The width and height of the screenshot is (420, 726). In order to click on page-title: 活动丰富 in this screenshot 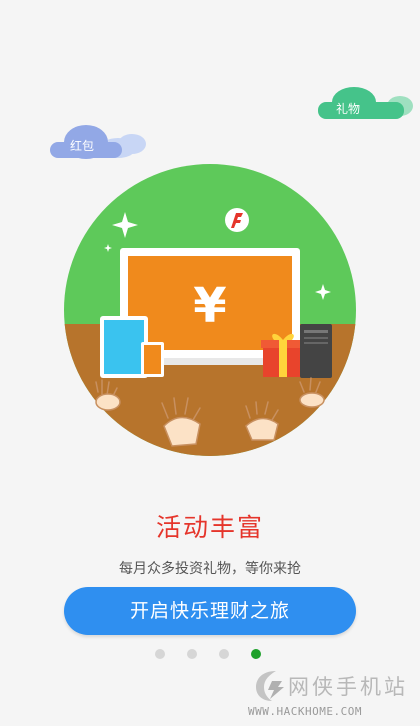, I will do `click(209, 527)`.